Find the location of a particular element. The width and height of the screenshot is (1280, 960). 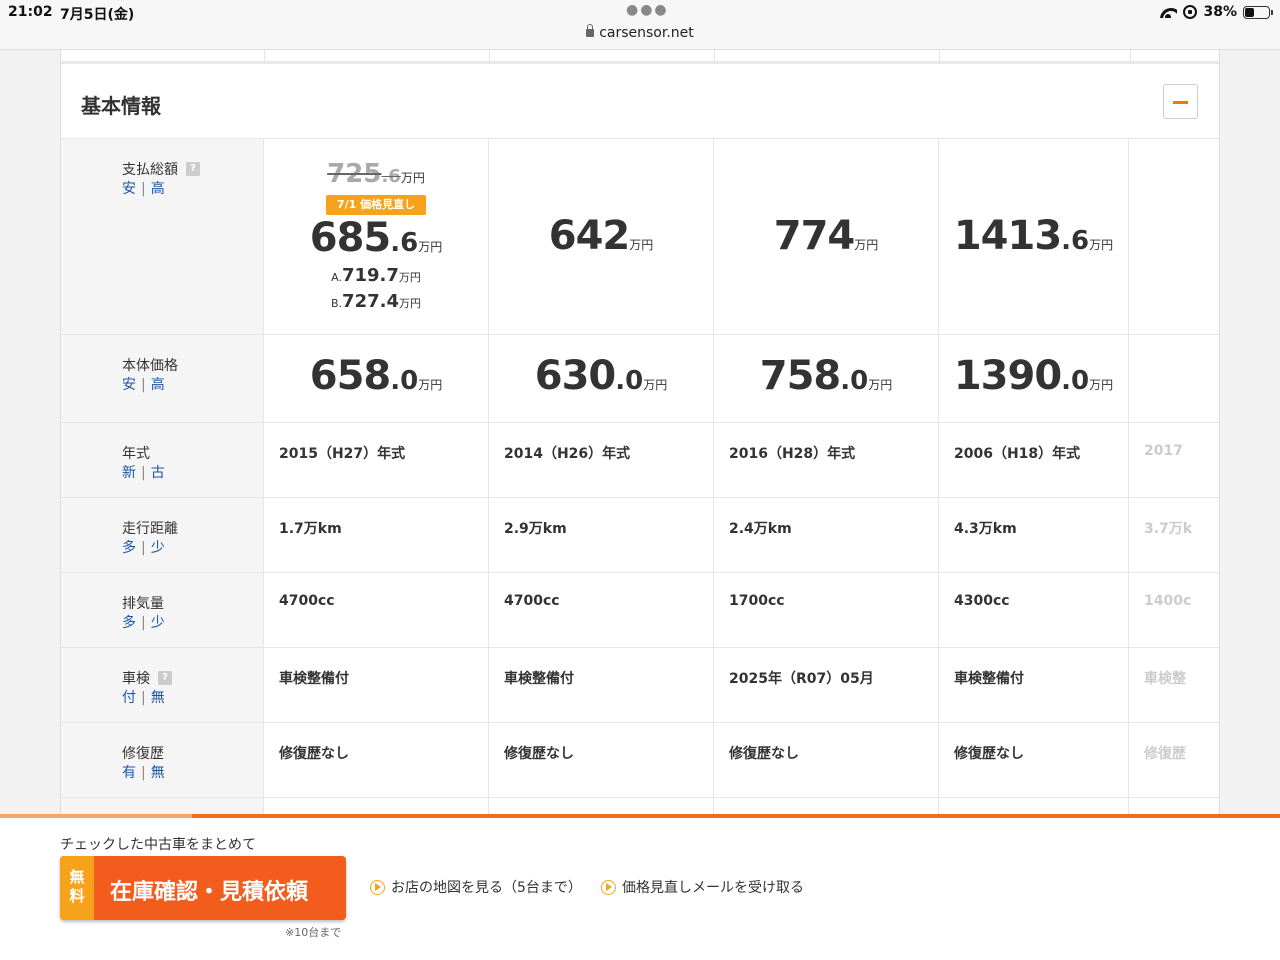

body-price-cell: 630.0万円 is located at coordinates (601, 378).